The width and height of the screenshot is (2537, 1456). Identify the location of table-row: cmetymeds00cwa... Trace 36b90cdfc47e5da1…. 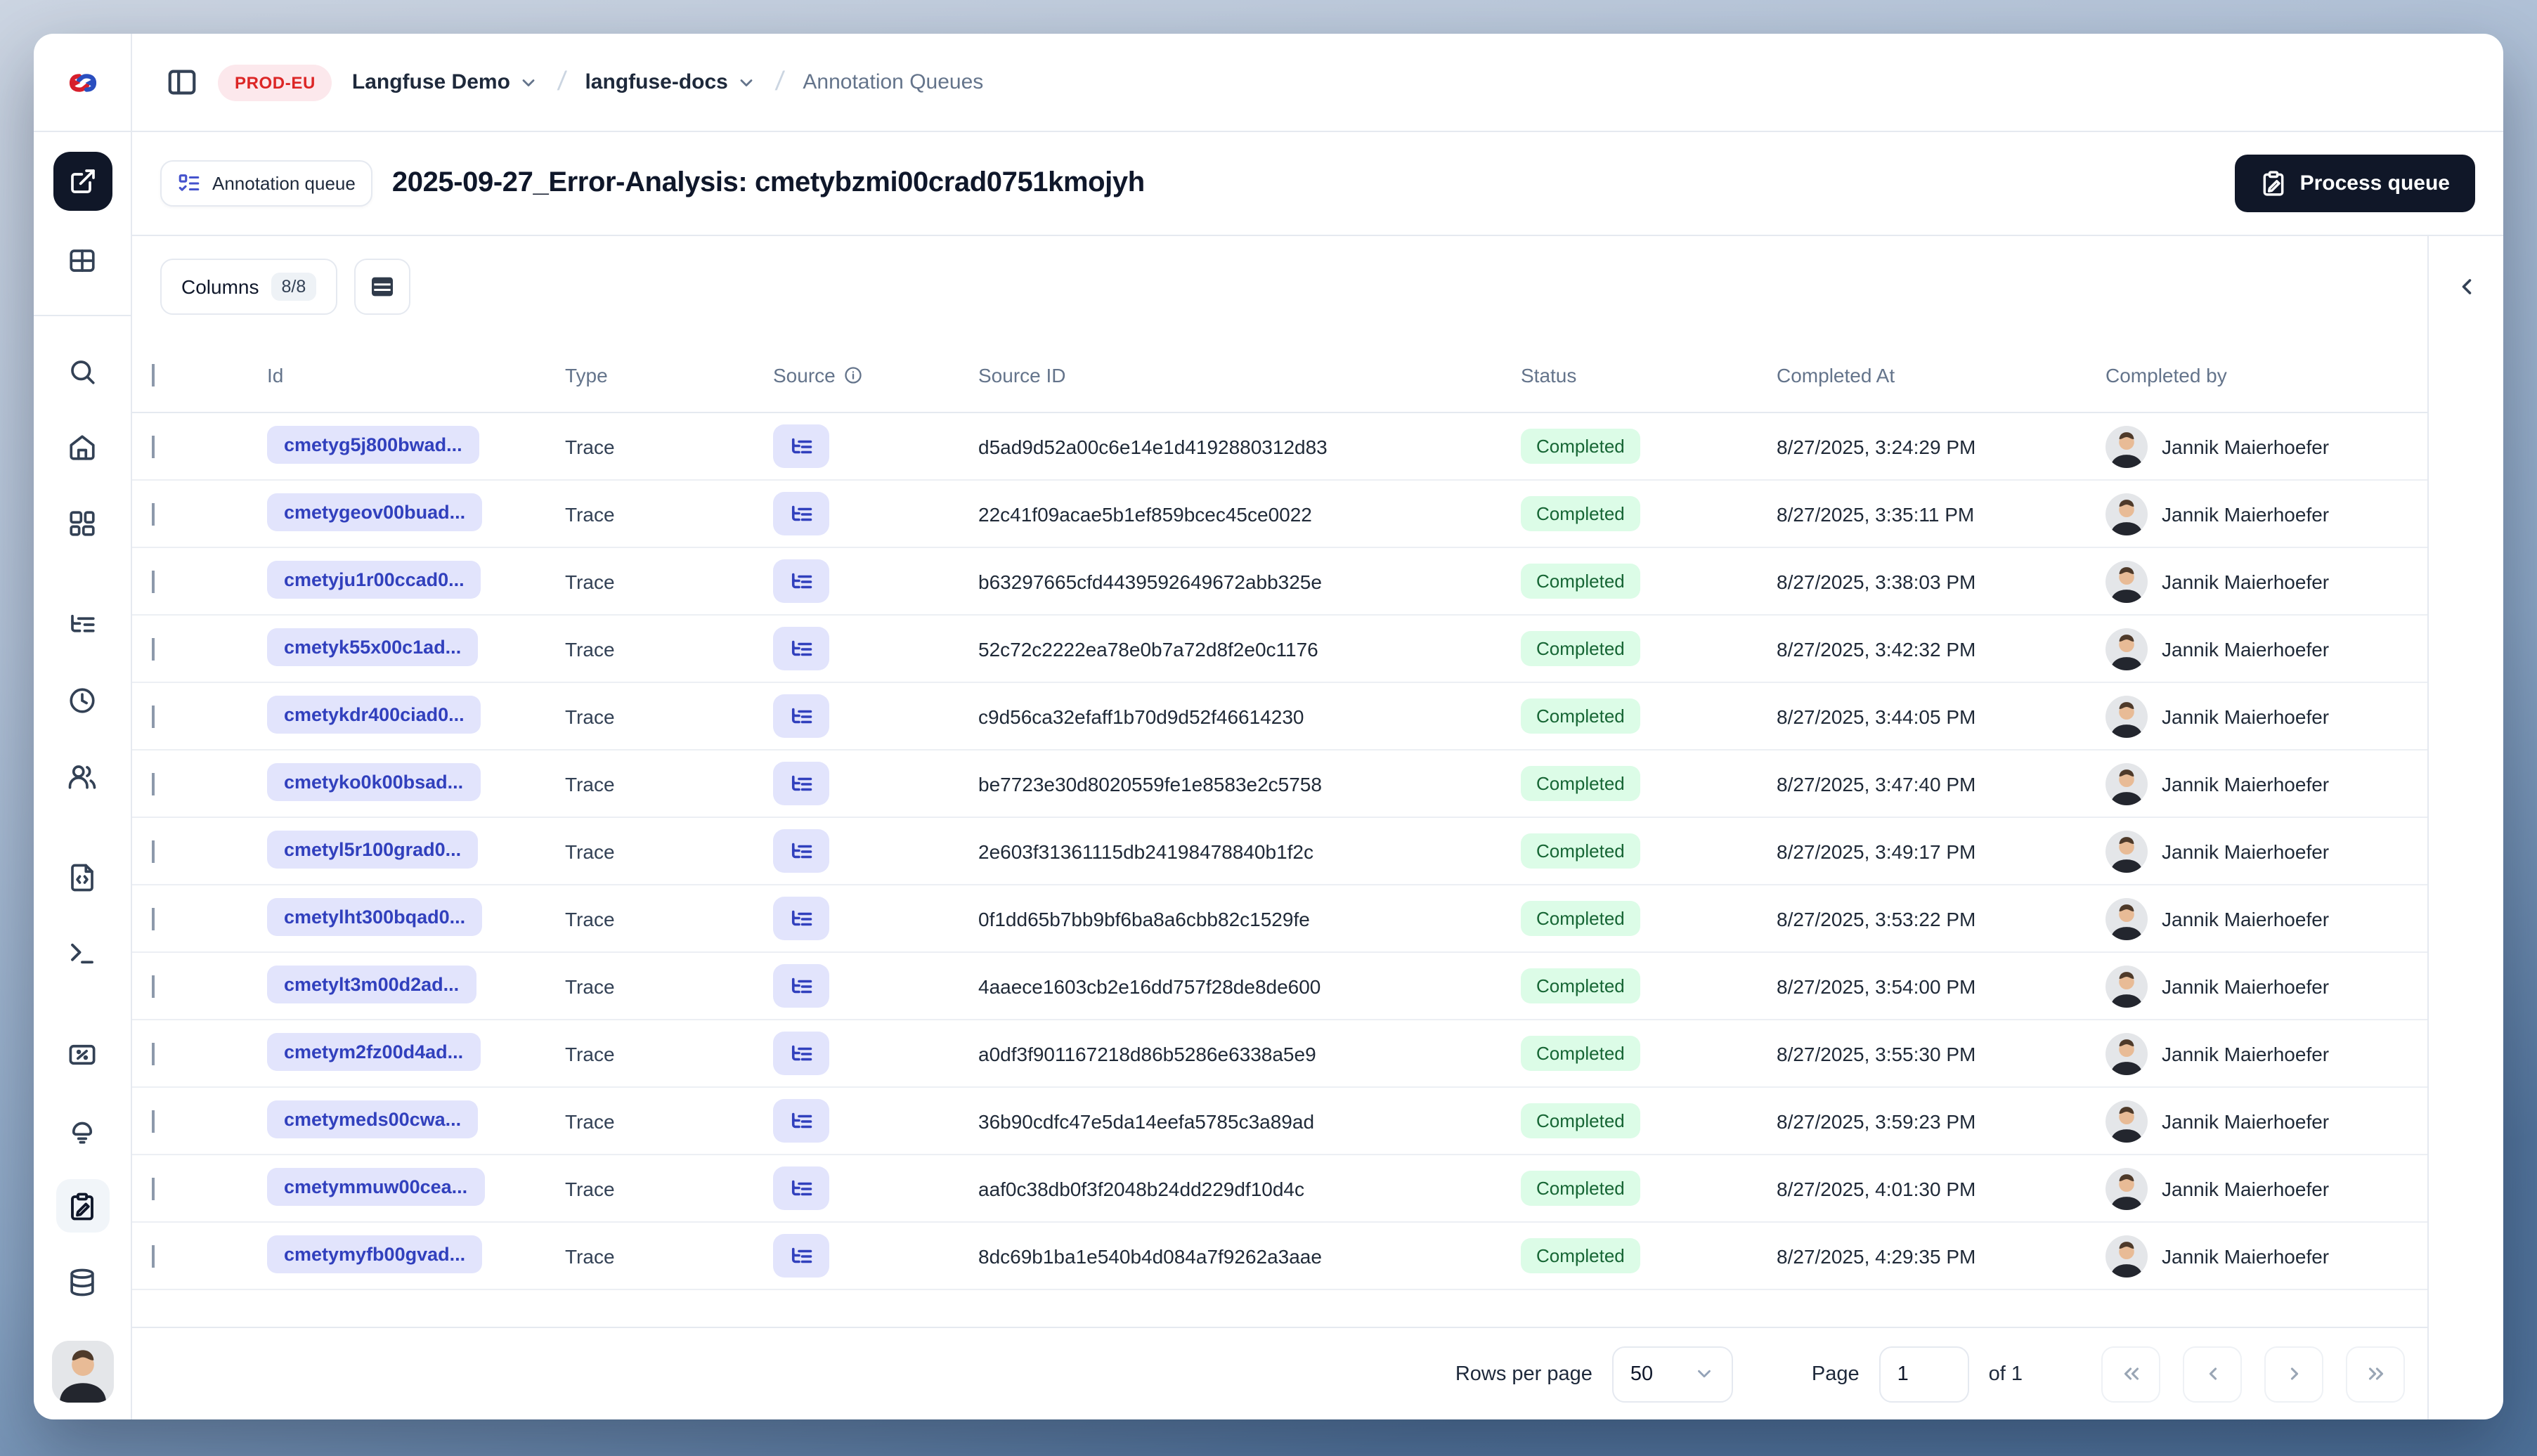
(1280, 1121).